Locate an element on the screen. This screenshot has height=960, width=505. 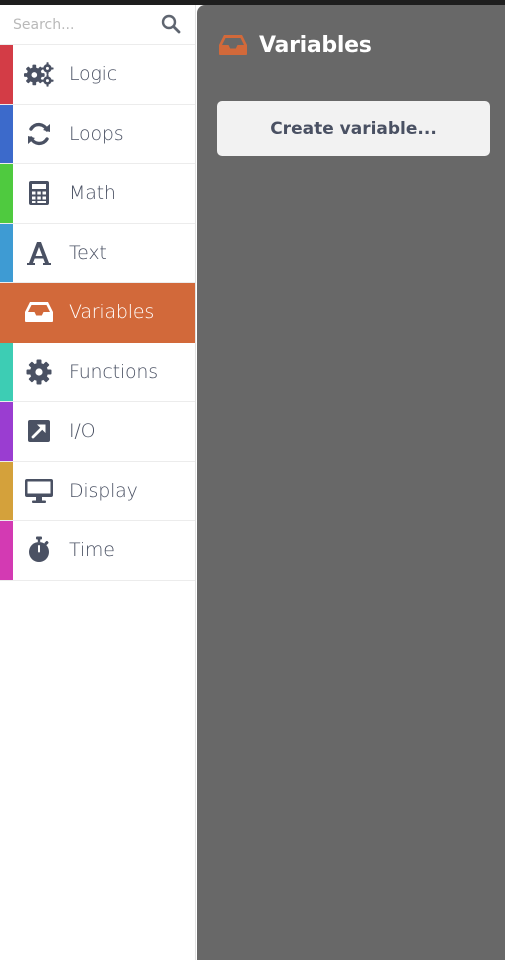
category-logic: Logic is located at coordinates (97, 75).